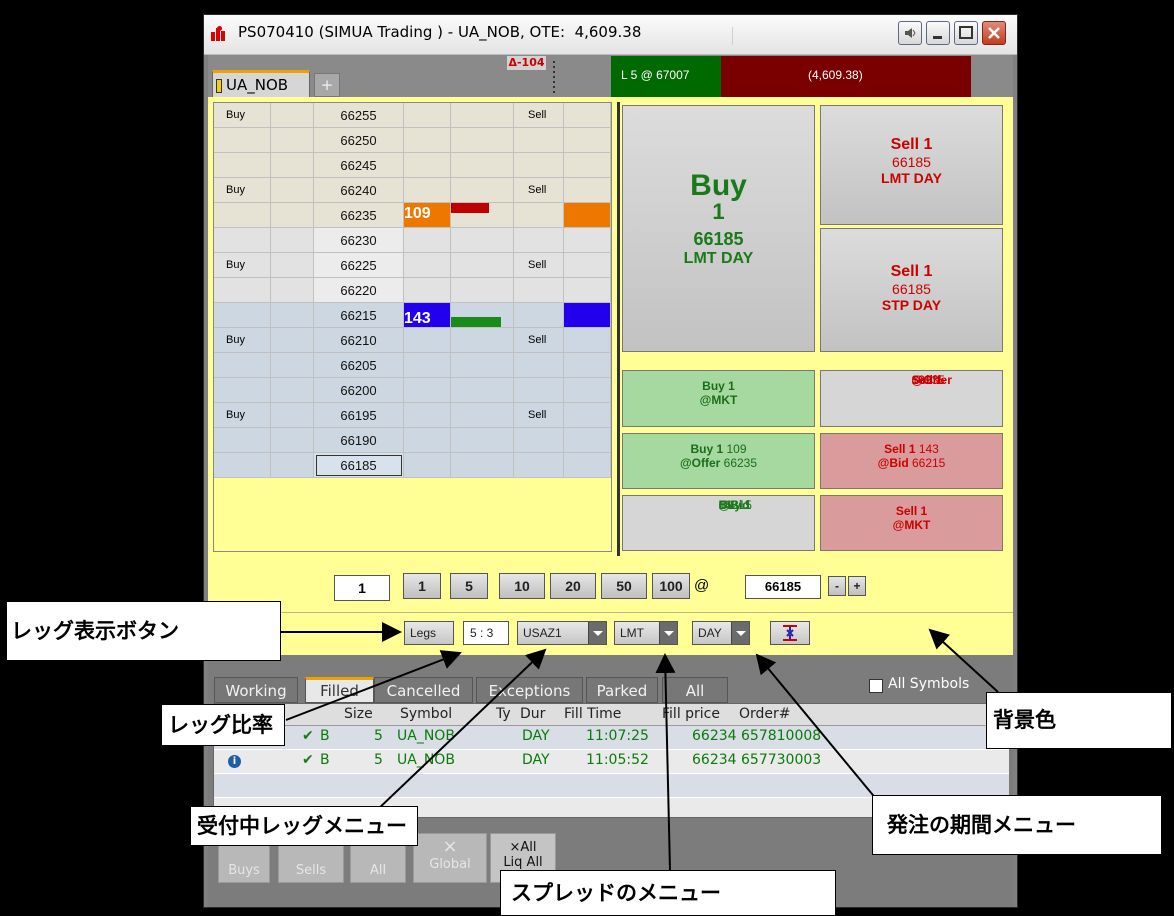 This screenshot has width=1174, height=916. I want to click on callout-background-color: 背景色, so click(1079, 720).